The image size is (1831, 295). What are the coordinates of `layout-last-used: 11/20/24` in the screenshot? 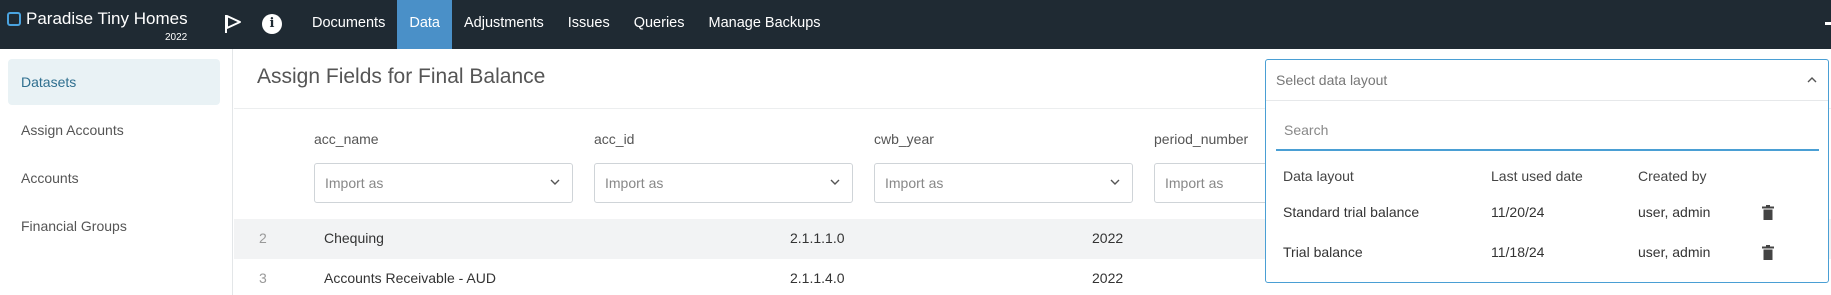 It's located at (1518, 212).